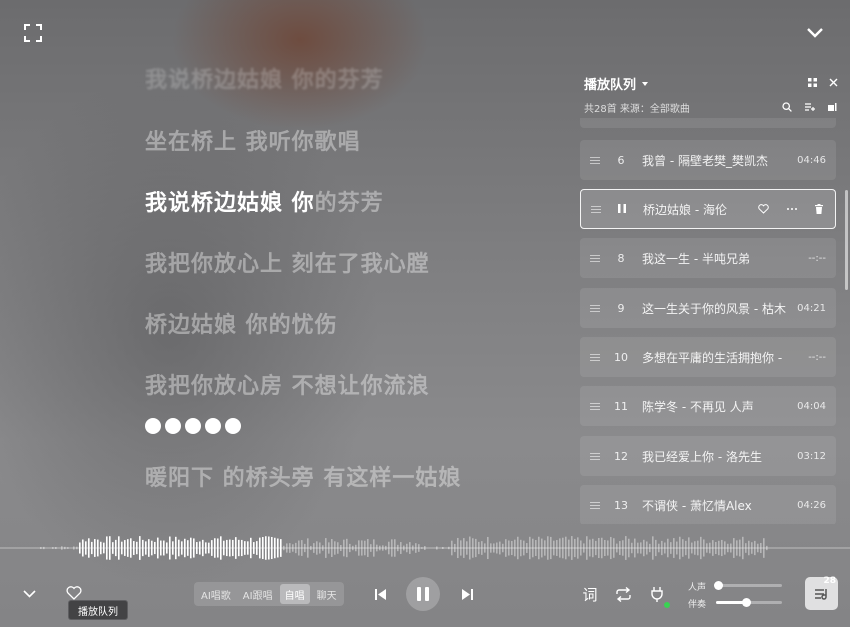 This screenshot has width=850, height=627. Describe the element at coordinates (29, 594) in the screenshot. I see `chevron-down-icon` at that location.